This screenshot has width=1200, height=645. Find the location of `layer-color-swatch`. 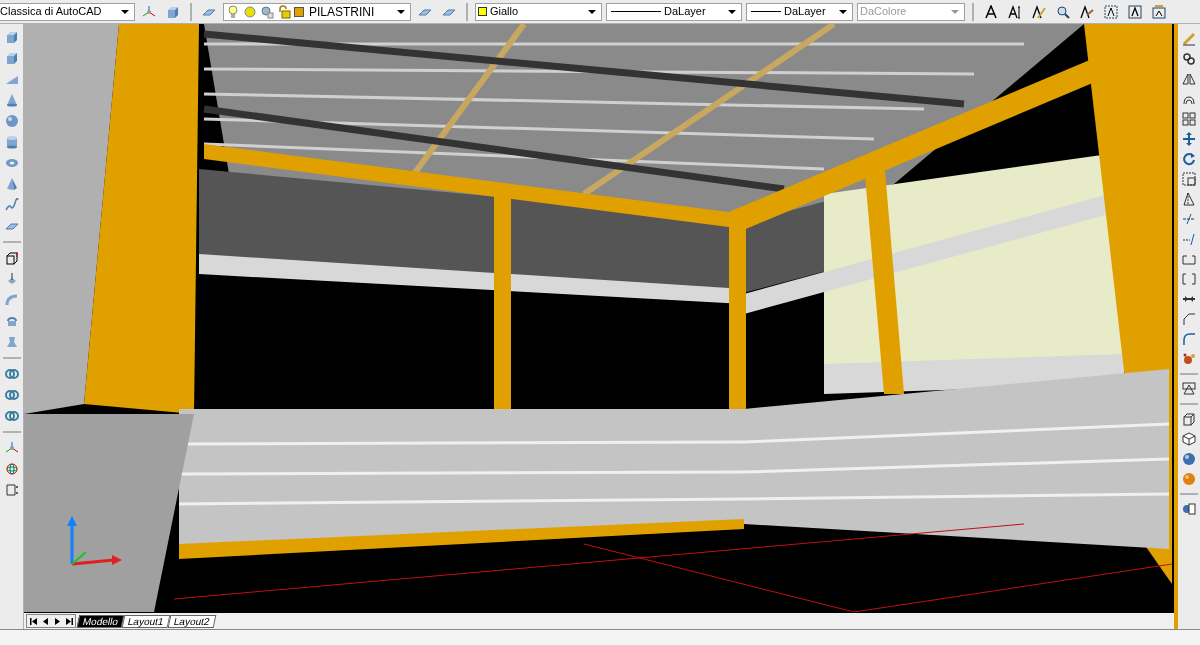

layer-color-swatch is located at coordinates (299, 11).